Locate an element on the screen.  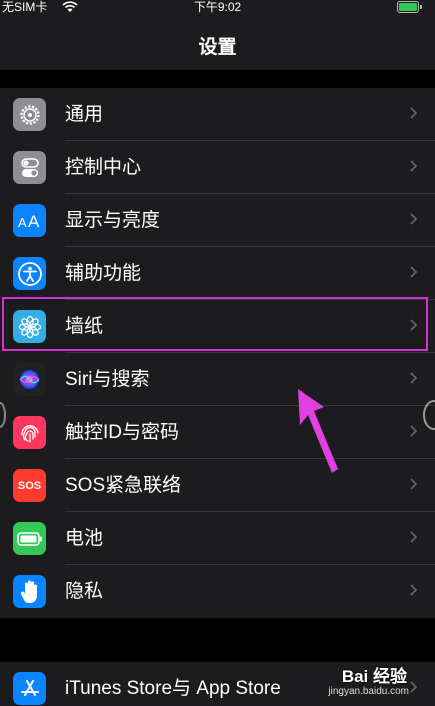
app-store-icon is located at coordinates (29, 688).